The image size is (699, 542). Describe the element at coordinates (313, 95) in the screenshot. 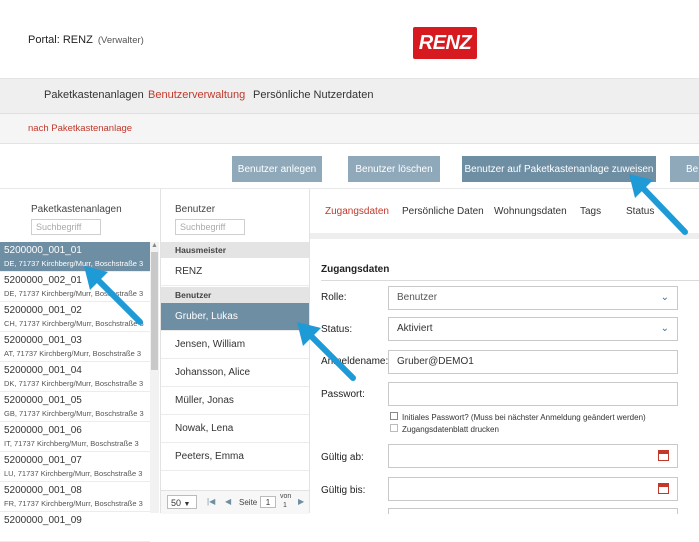

I see `nav-tab-persoenliche-nutzerdaten: Persönliche Nutzerdaten` at that location.